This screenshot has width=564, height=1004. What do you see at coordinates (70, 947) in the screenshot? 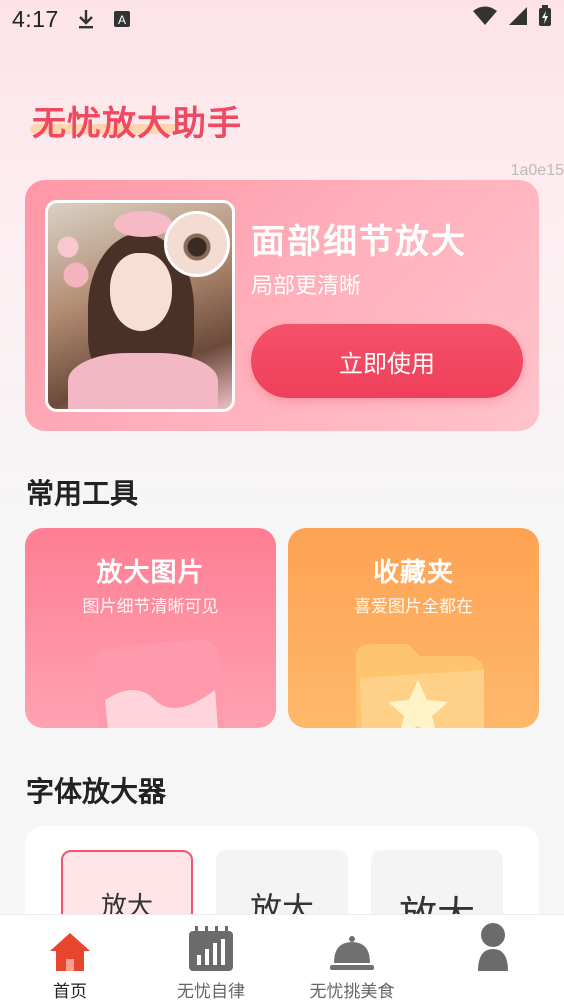
I see `home-icon` at bounding box center [70, 947].